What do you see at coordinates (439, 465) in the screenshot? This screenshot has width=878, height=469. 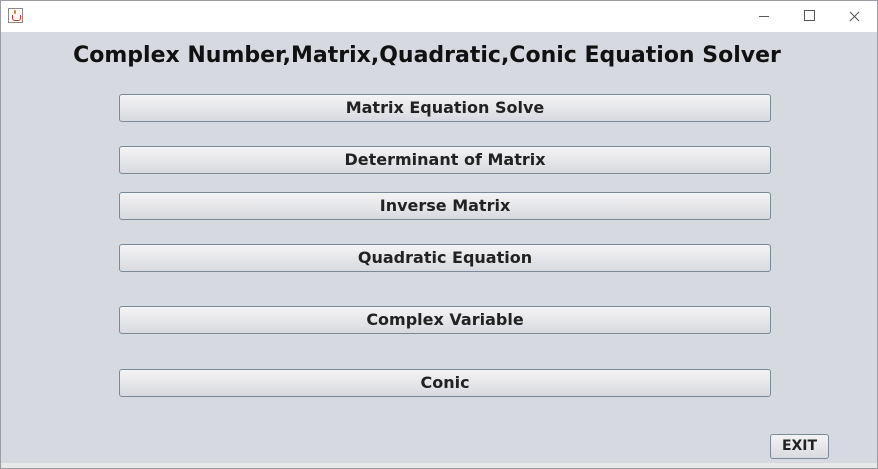 I see `bottom-edge` at bounding box center [439, 465].